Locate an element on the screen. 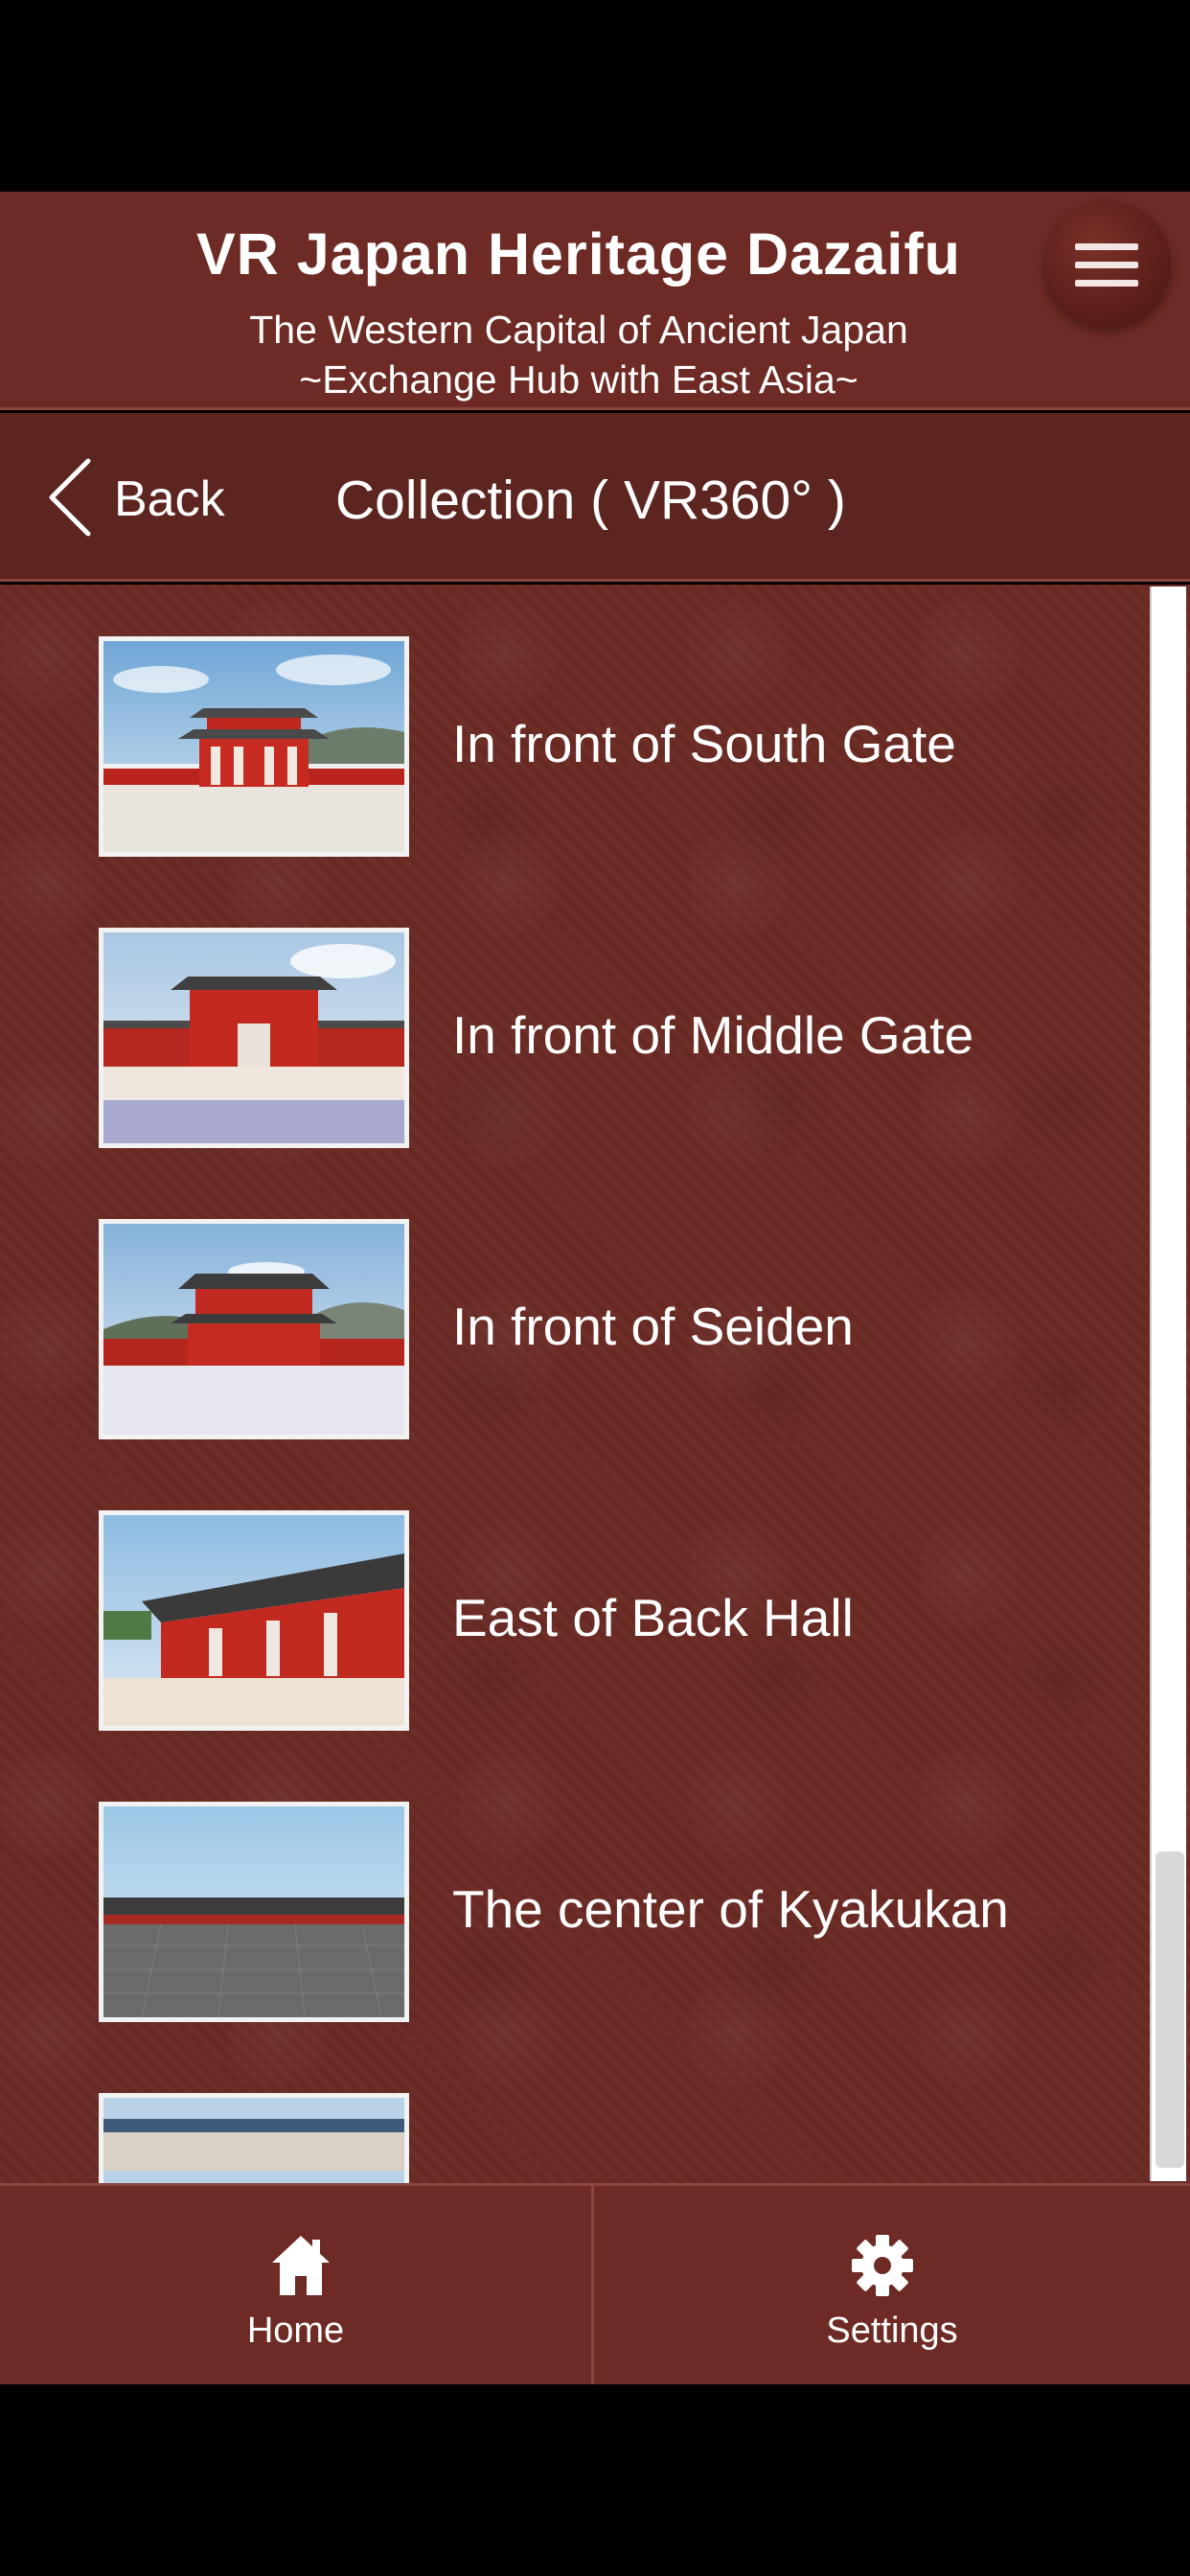 The height and width of the screenshot is (2576, 1190). item-label: In front of Middle Gate is located at coordinates (713, 1035).